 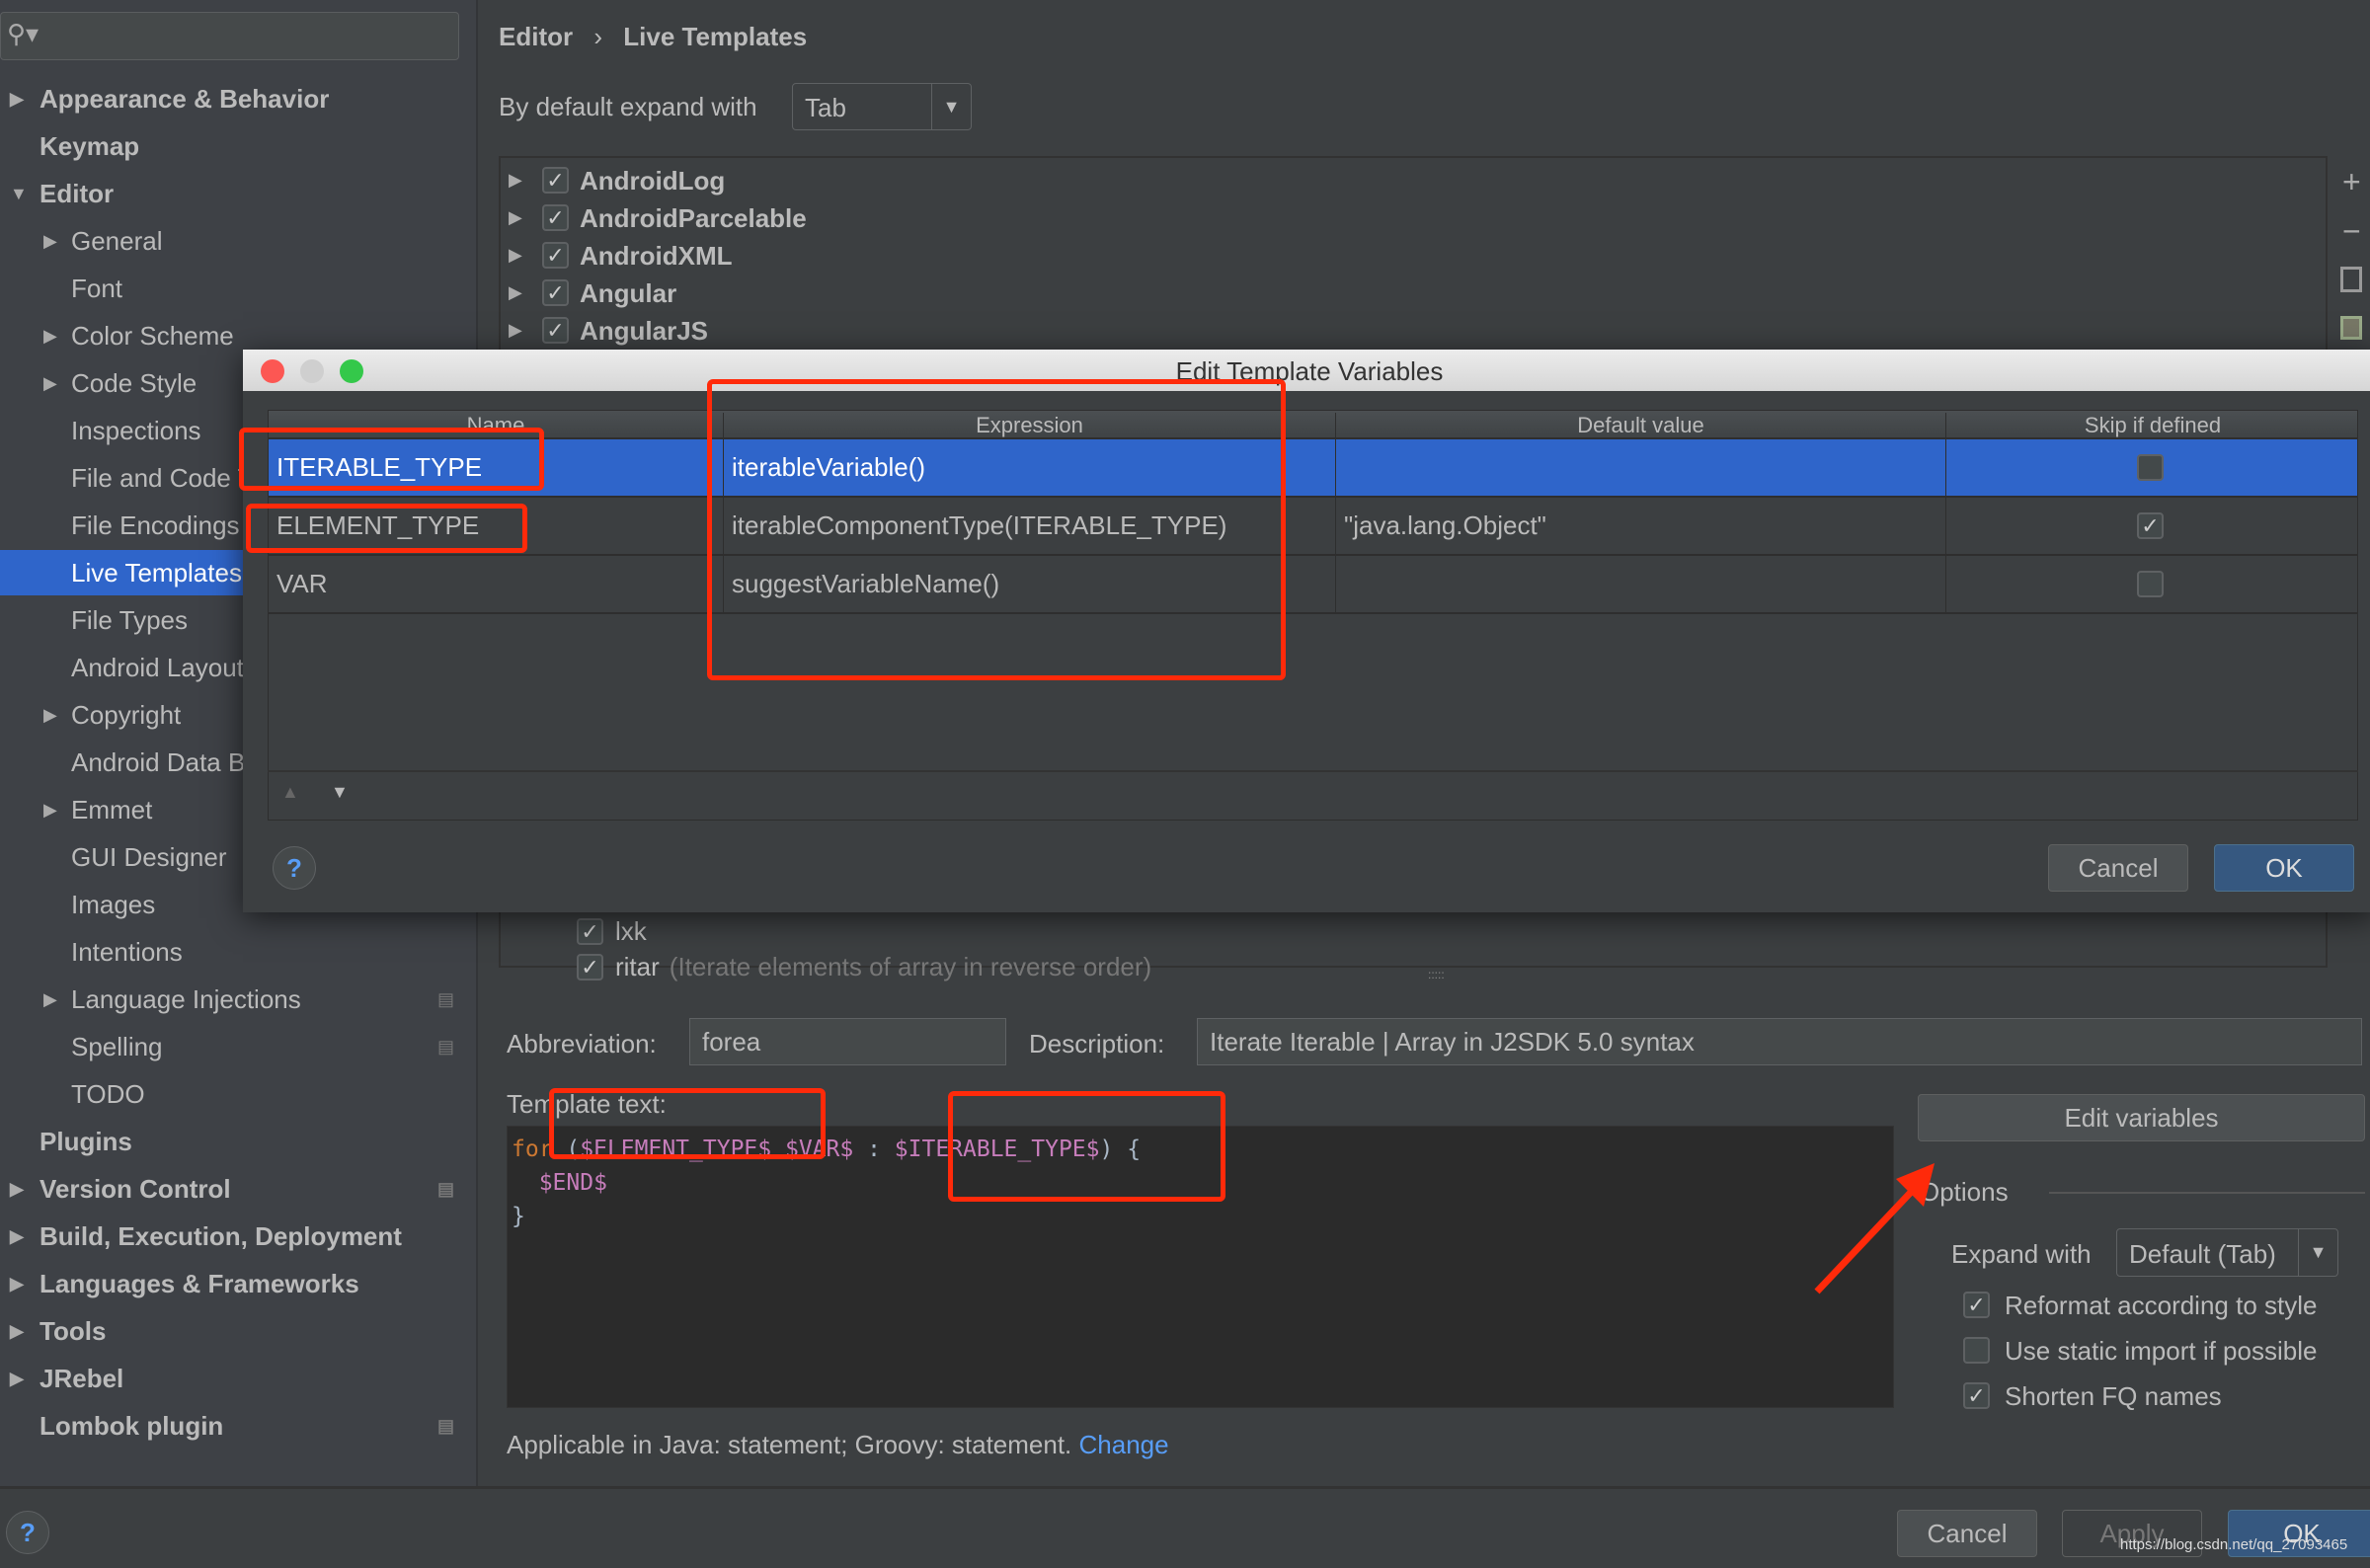 What do you see at coordinates (290, 792) in the screenshot?
I see `move-up-icon: ▲` at bounding box center [290, 792].